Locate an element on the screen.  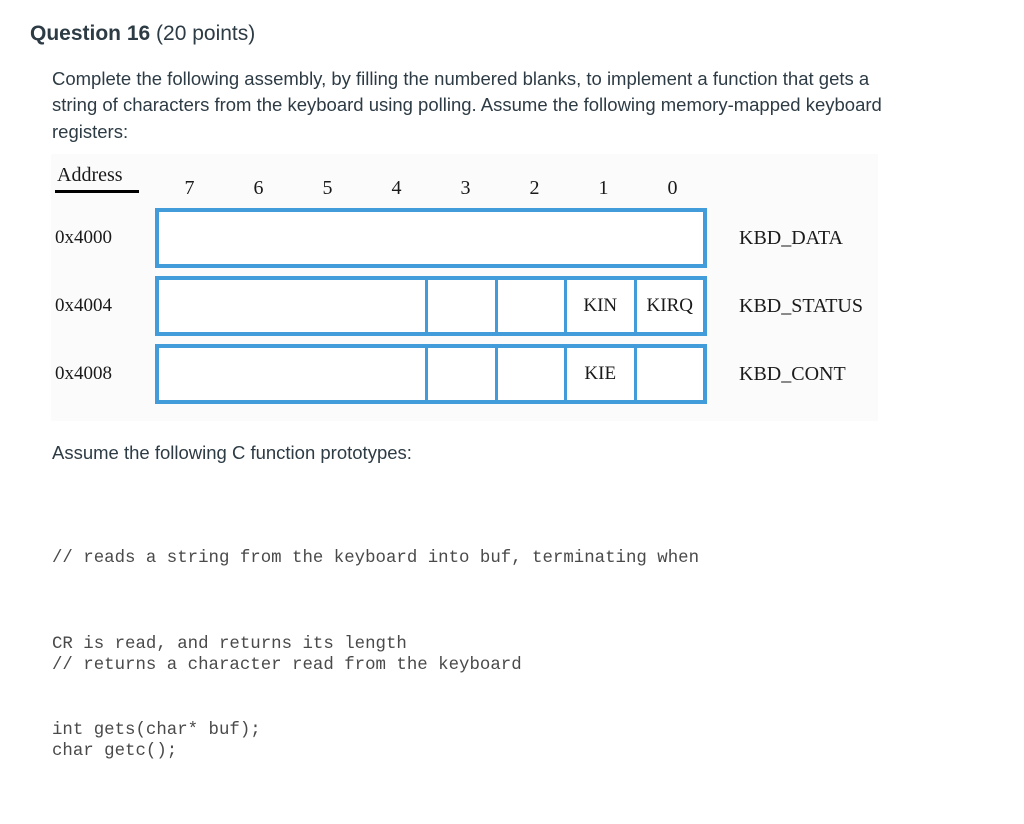
bit-label-2: 2 is located at coordinates (534, 188).